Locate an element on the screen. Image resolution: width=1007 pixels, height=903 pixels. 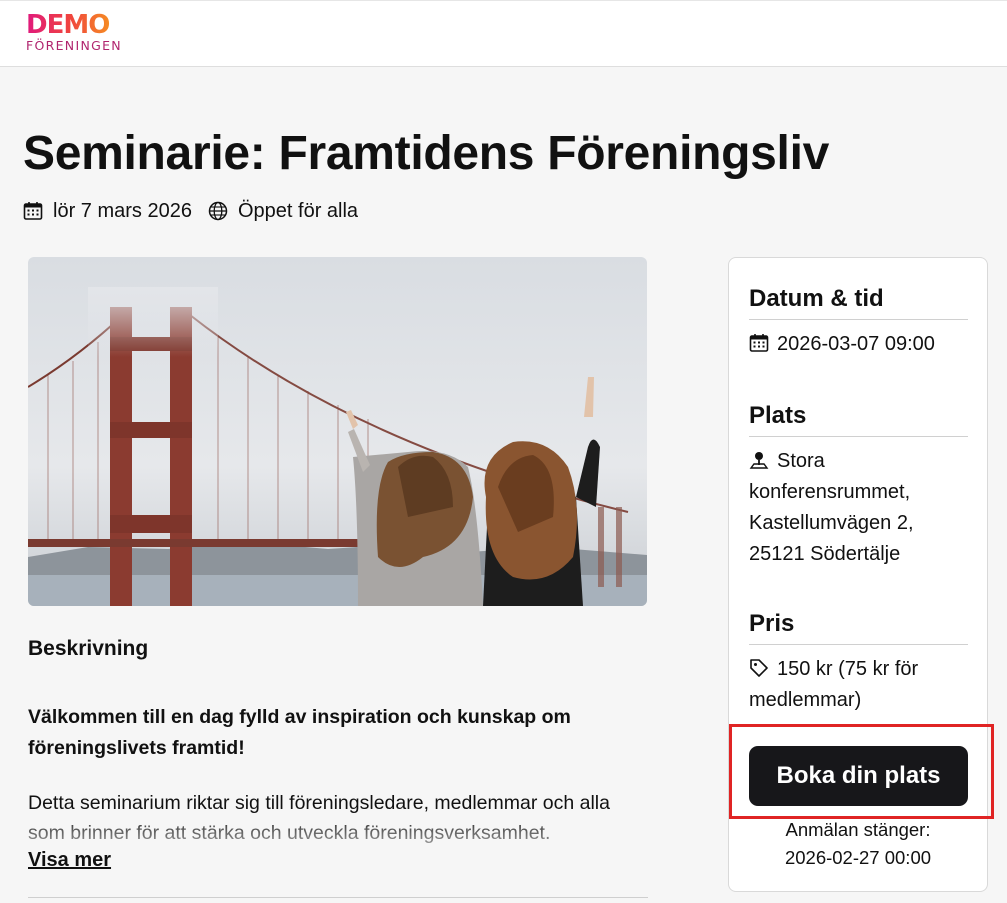
logo-main-text: DEMO is located at coordinates (74, 25).